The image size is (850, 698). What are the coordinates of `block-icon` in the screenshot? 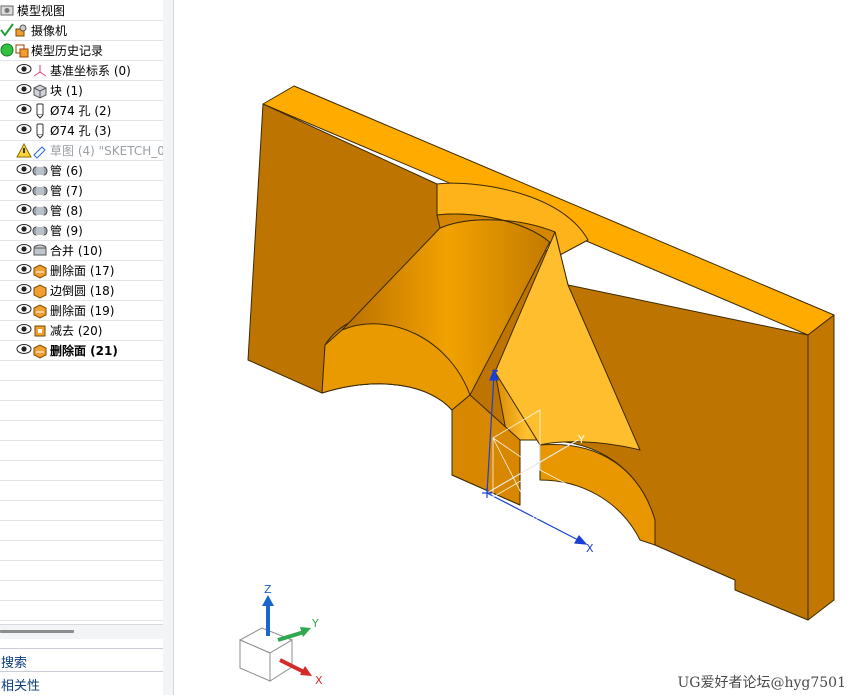 It's located at (40, 91).